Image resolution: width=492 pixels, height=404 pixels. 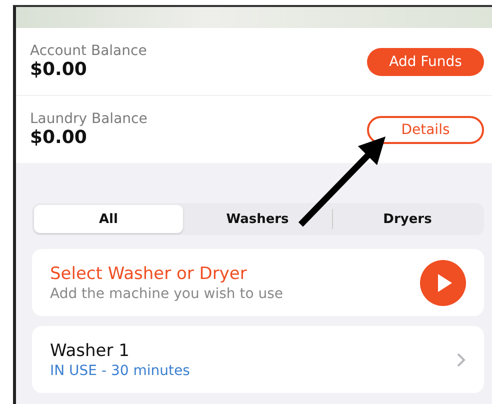 What do you see at coordinates (257, 219) in the screenshot?
I see `filter-tab: Washers` at bounding box center [257, 219].